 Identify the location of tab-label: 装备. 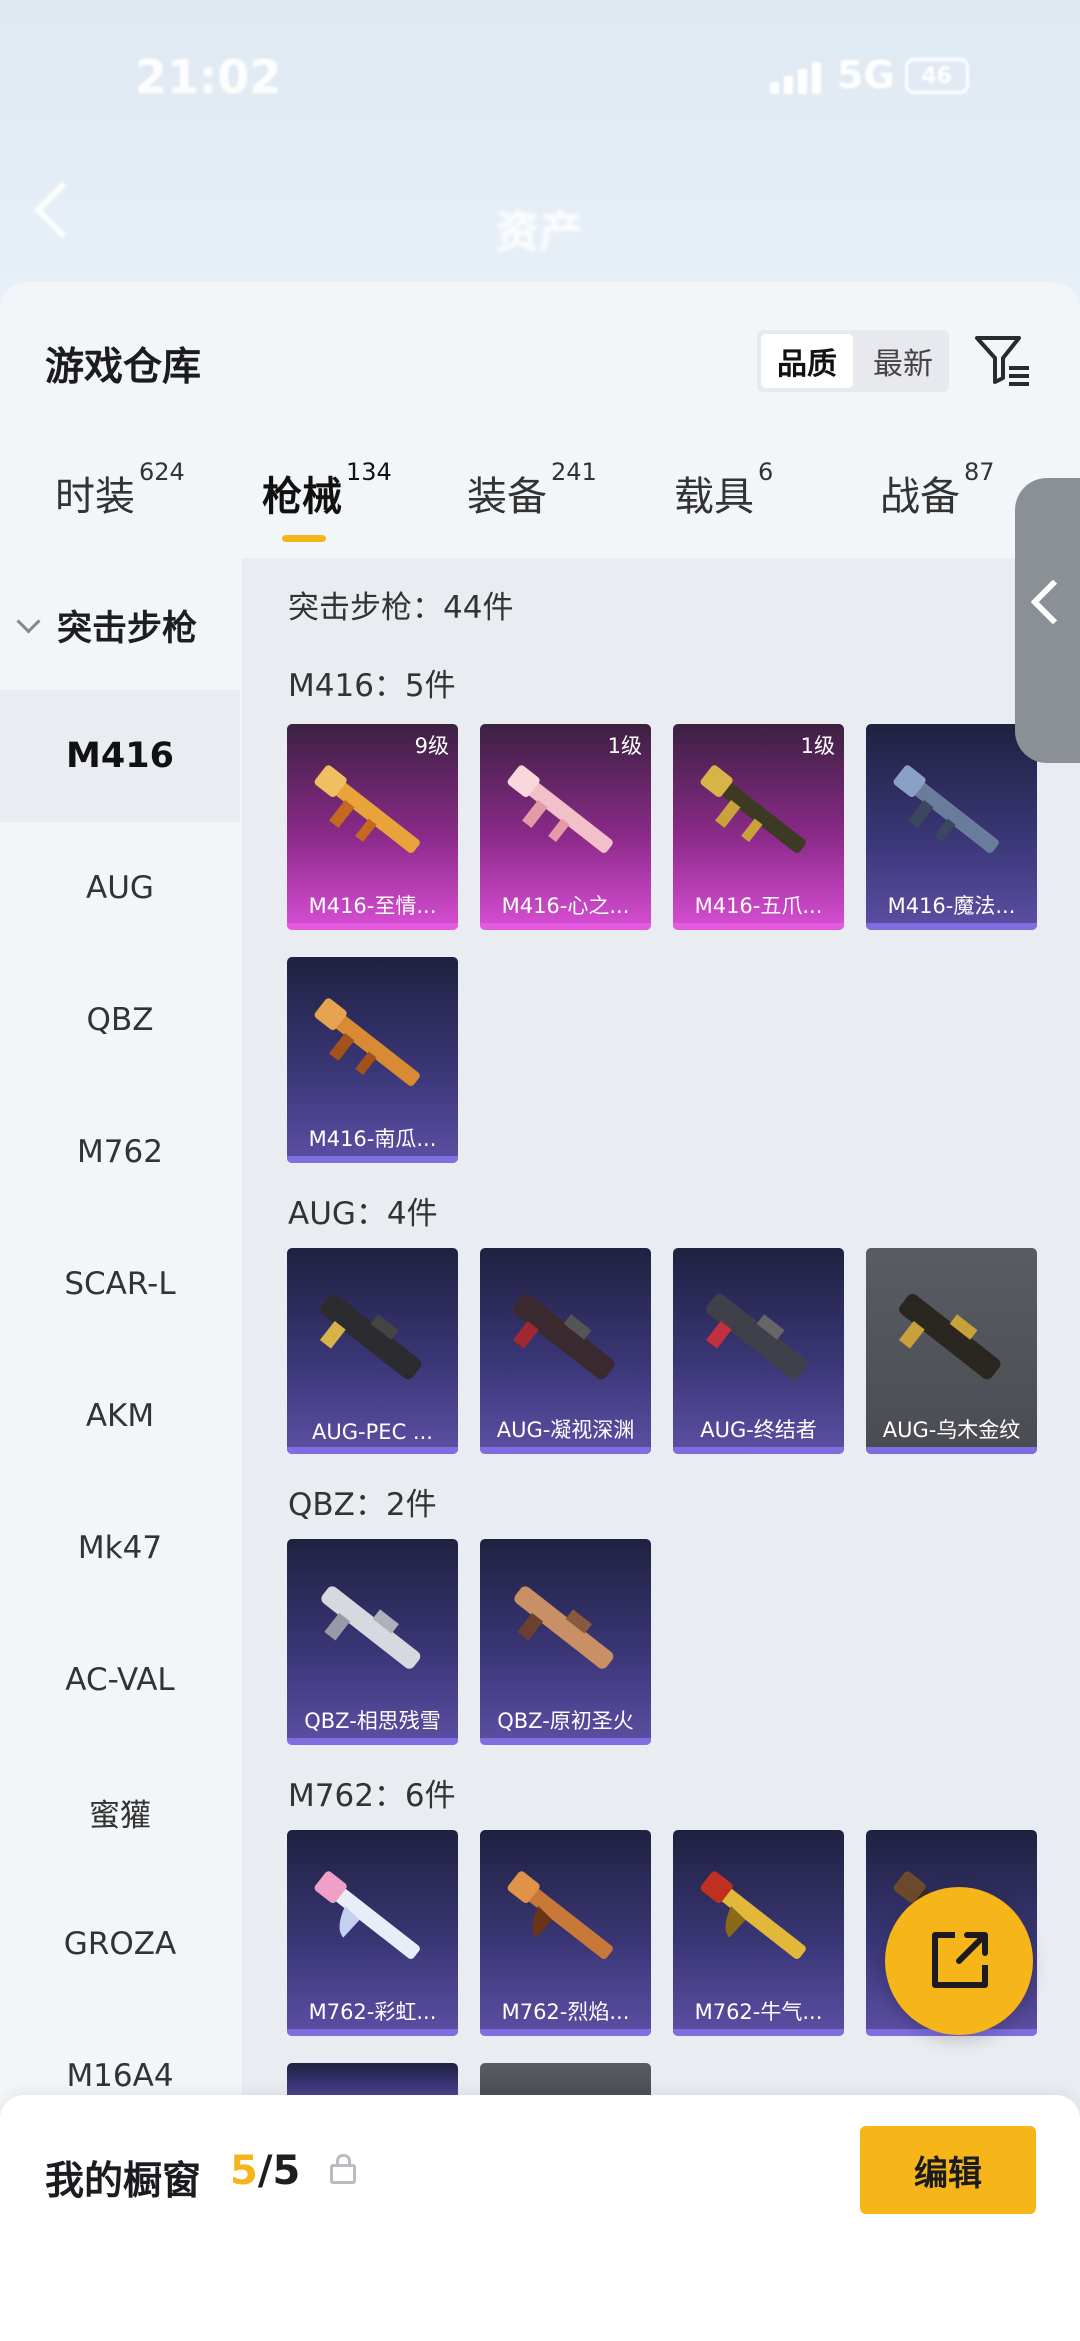
(507, 497).